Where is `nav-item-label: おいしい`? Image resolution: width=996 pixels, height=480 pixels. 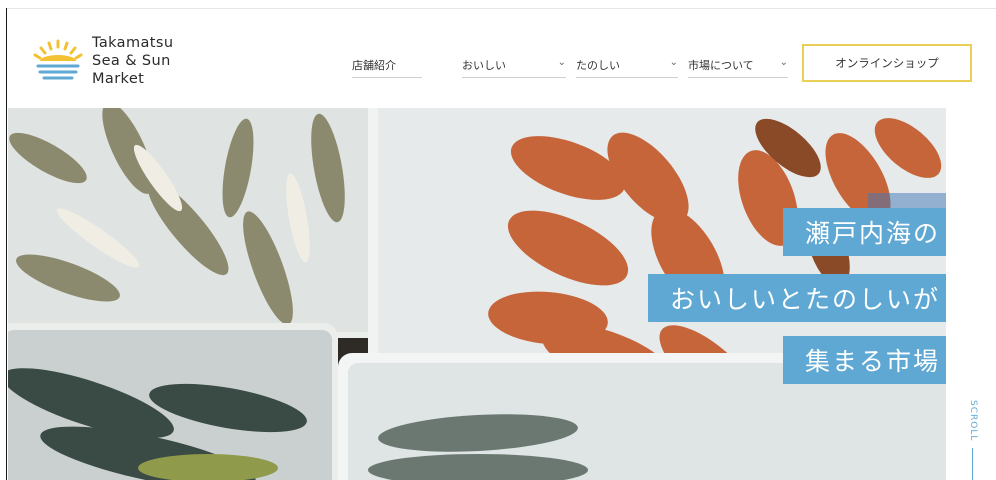 nav-item-label: おいしい is located at coordinates (484, 65).